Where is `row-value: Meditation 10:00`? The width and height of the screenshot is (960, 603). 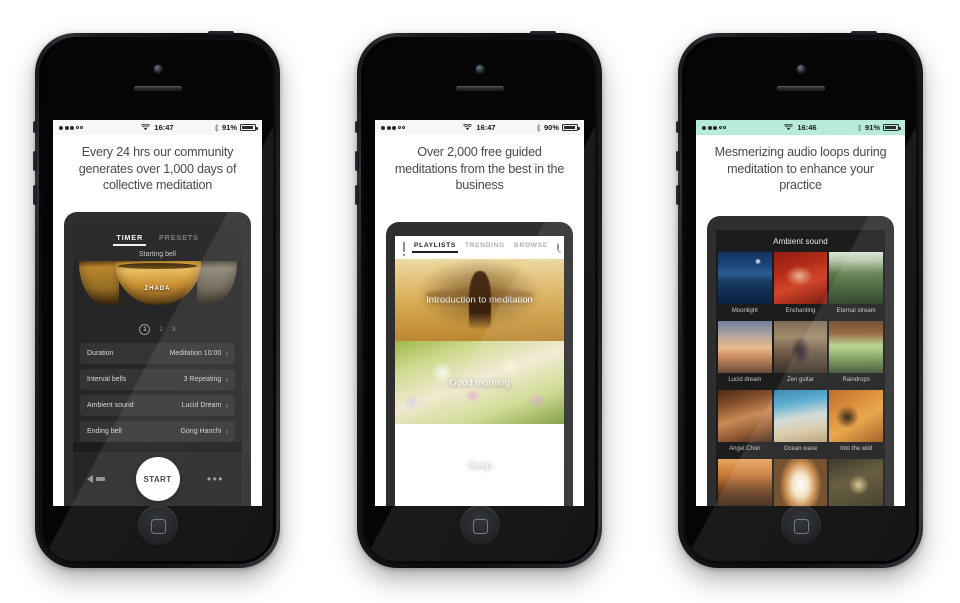 row-value: Meditation 10:00 is located at coordinates (195, 353).